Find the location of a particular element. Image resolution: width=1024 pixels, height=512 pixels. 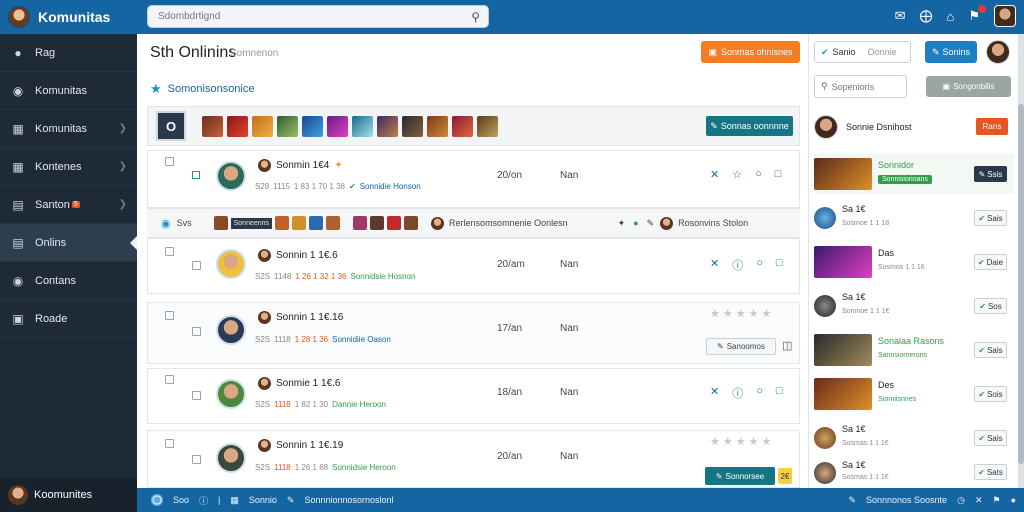

list-item: Sonalaa Rasons Sannsiornerons ✔ Sais is located at coordinates (914, 350).